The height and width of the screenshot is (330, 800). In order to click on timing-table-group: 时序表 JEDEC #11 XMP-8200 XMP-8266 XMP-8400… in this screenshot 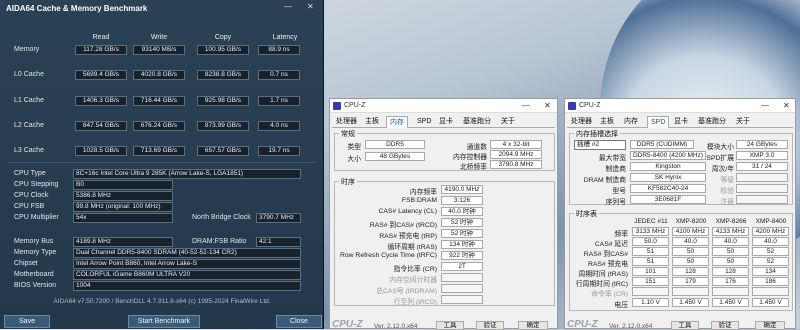, I will do `click(681, 260)`.